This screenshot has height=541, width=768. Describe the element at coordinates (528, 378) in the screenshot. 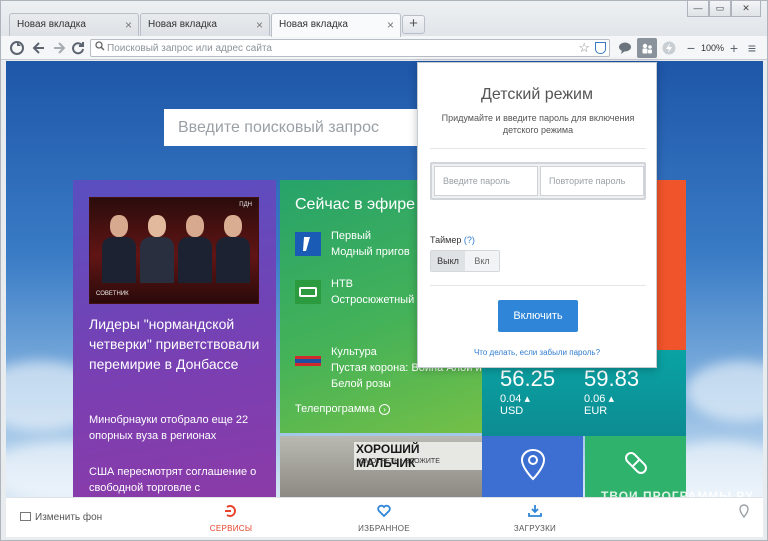

I see `currency-rate: 56.25` at that location.